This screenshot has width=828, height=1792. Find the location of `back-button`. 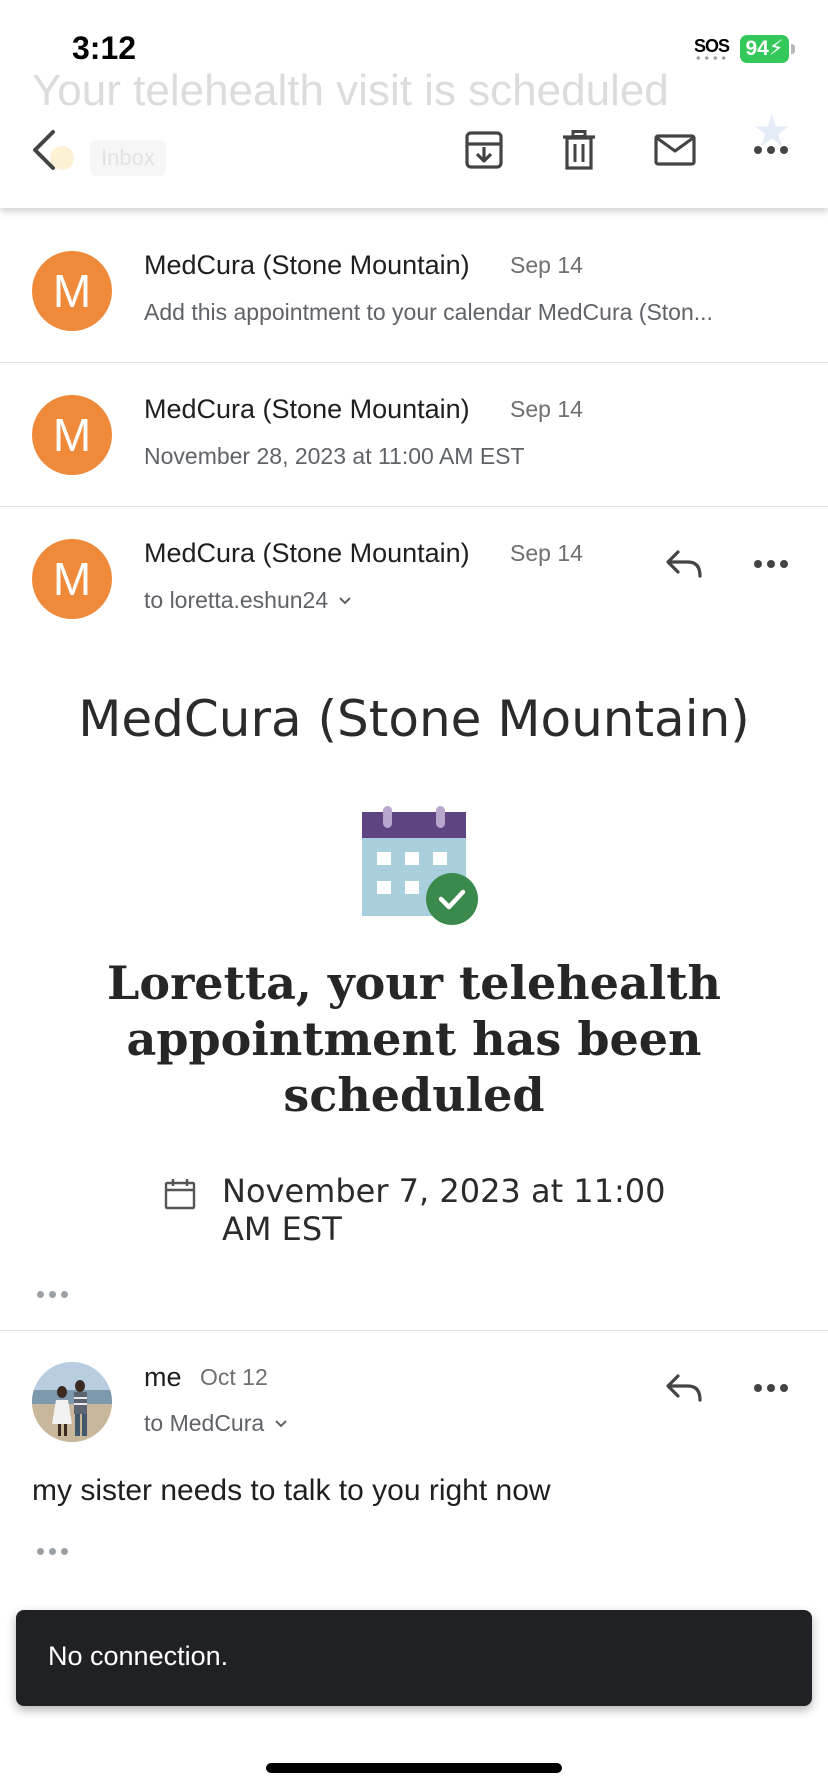

back-button is located at coordinates (44, 150).